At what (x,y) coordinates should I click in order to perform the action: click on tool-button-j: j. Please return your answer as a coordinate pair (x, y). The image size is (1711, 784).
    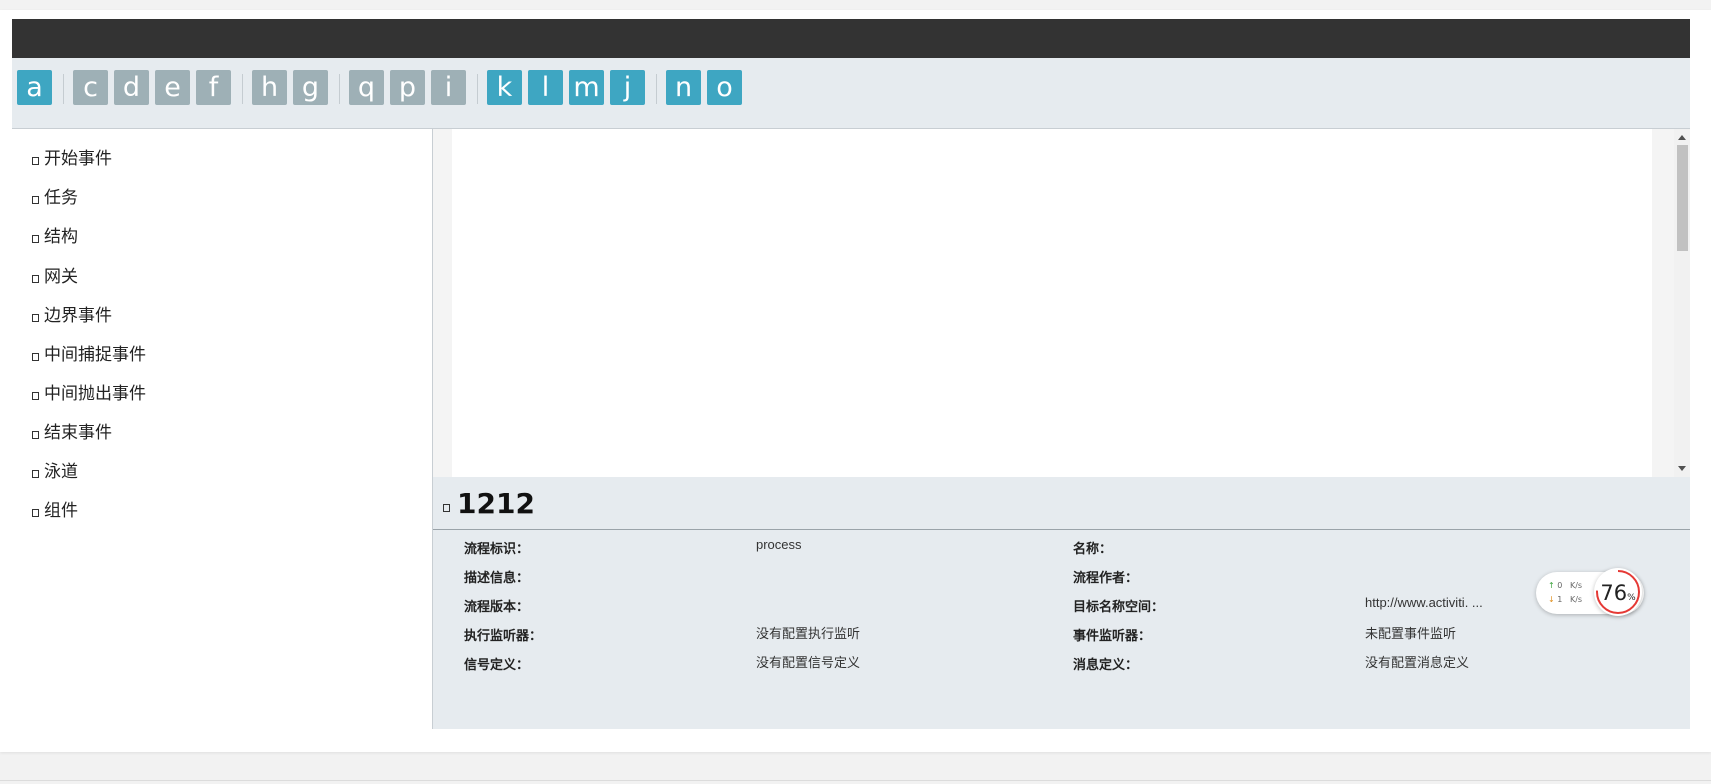
    Looking at the image, I should click on (627, 87).